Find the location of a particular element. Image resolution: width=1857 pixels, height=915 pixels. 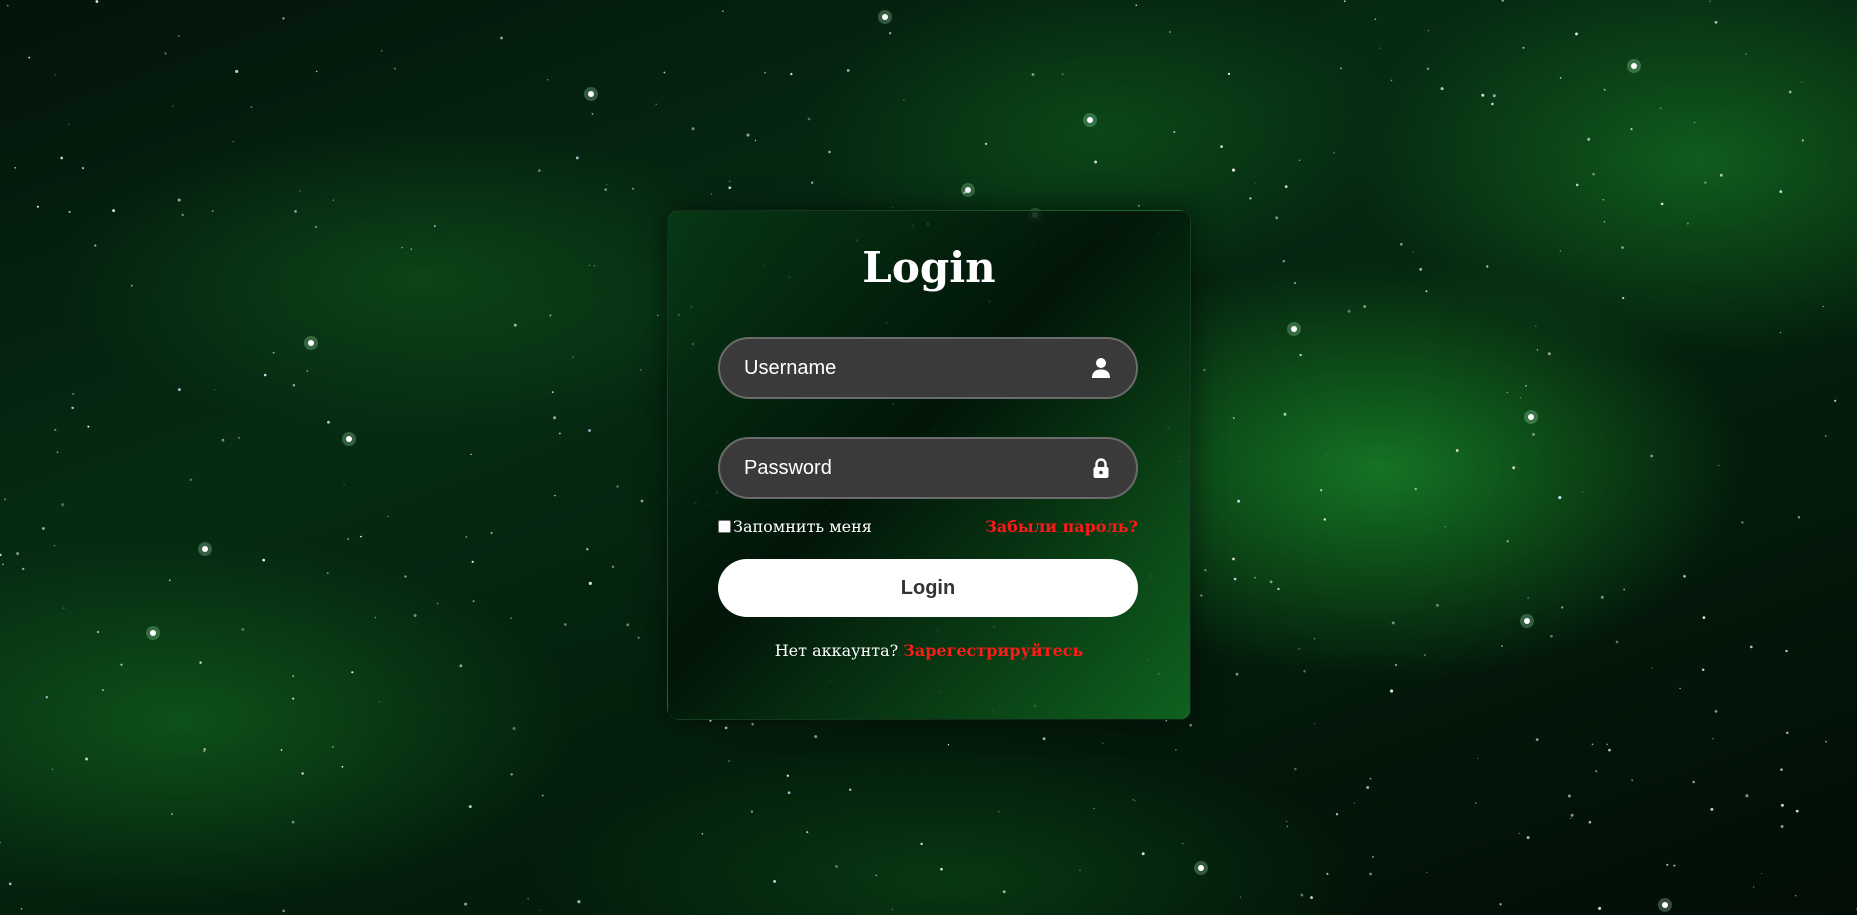

password-input is located at coordinates (900, 468).